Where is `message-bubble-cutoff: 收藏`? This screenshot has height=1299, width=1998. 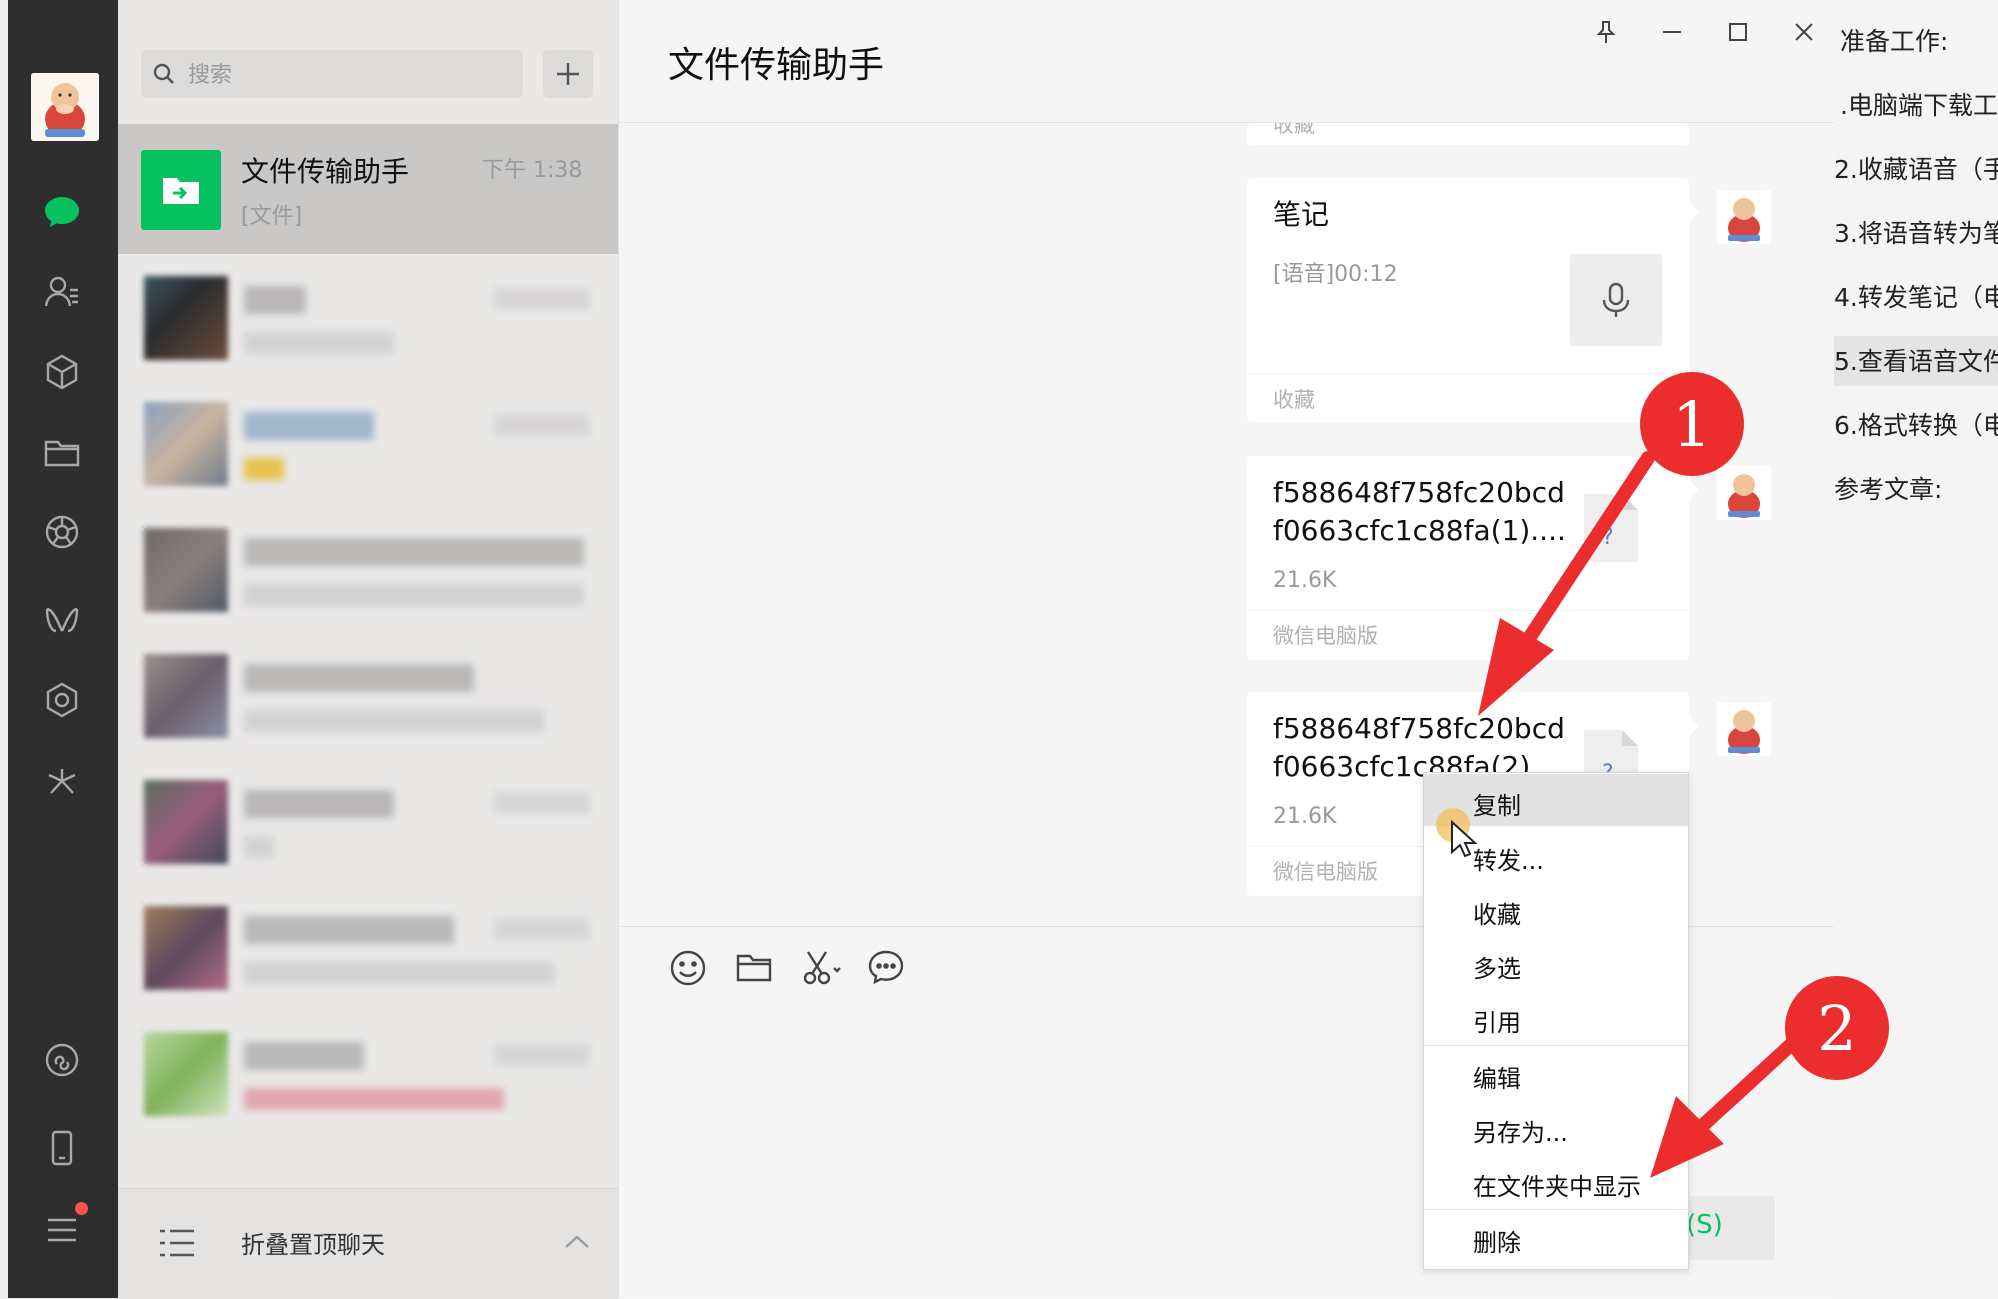
message-bubble-cutoff: 收藏 is located at coordinates (1468, 134).